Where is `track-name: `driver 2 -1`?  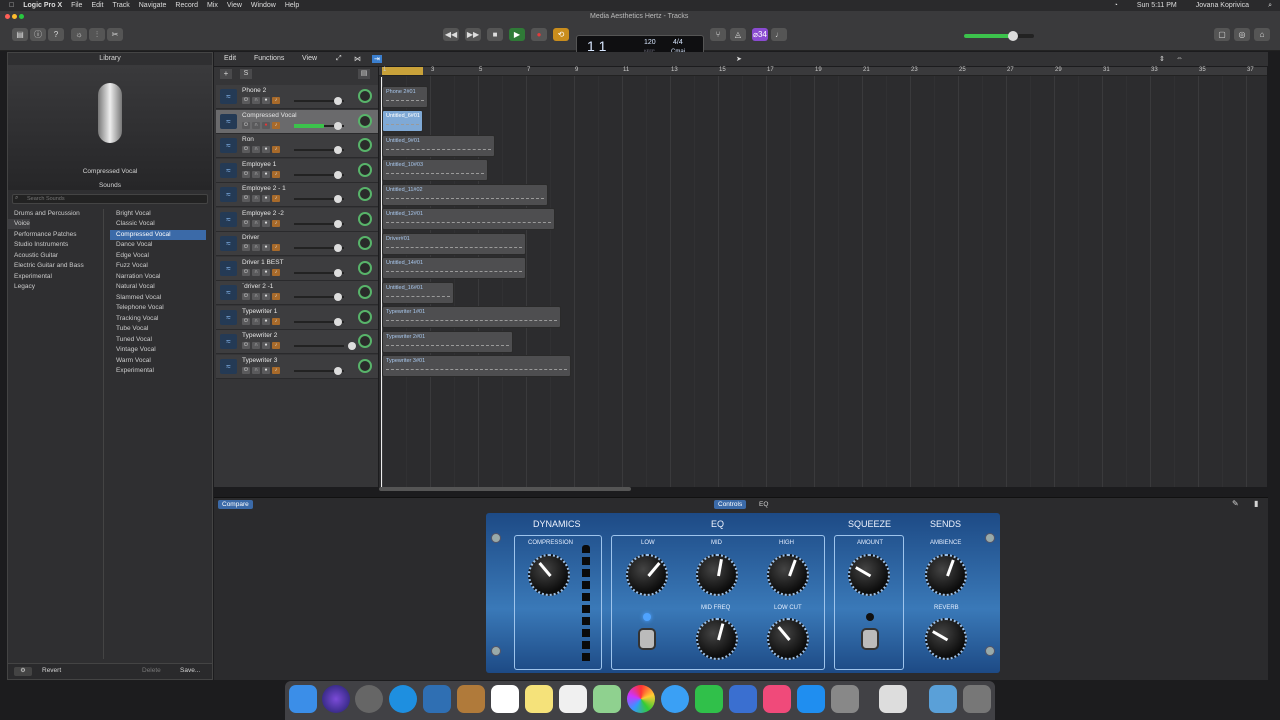 track-name: `driver 2 -1 is located at coordinates (257, 286).